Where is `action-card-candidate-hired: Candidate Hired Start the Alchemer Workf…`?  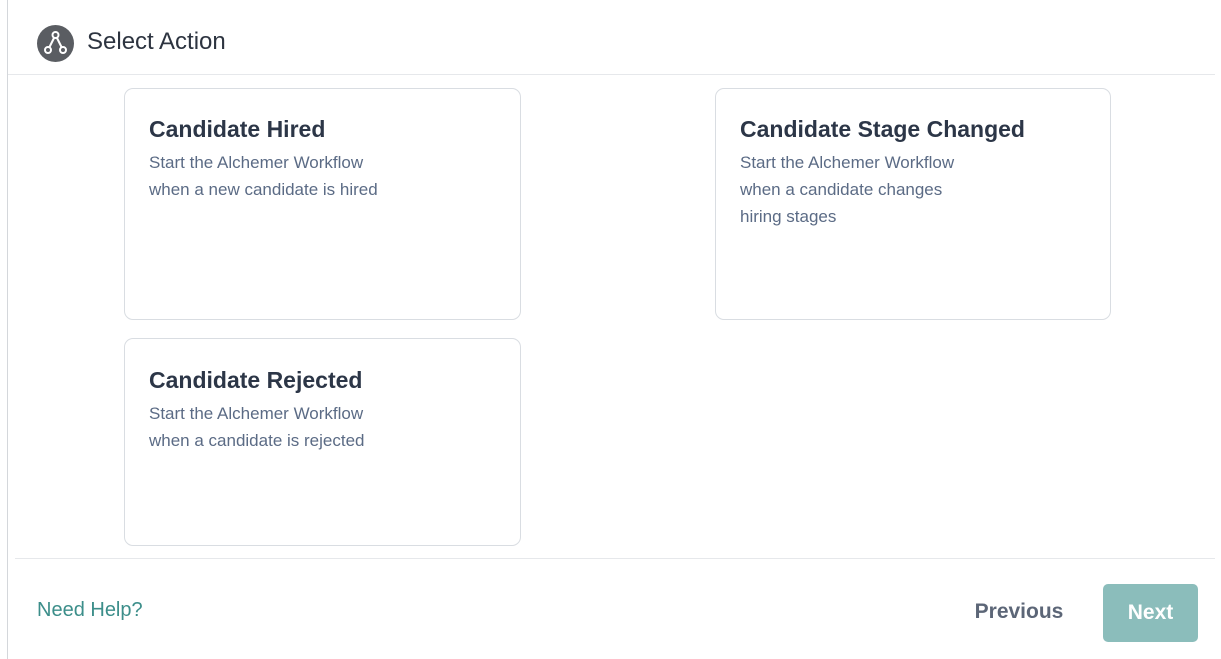 action-card-candidate-hired: Candidate Hired Start the Alchemer Workf… is located at coordinates (322, 204).